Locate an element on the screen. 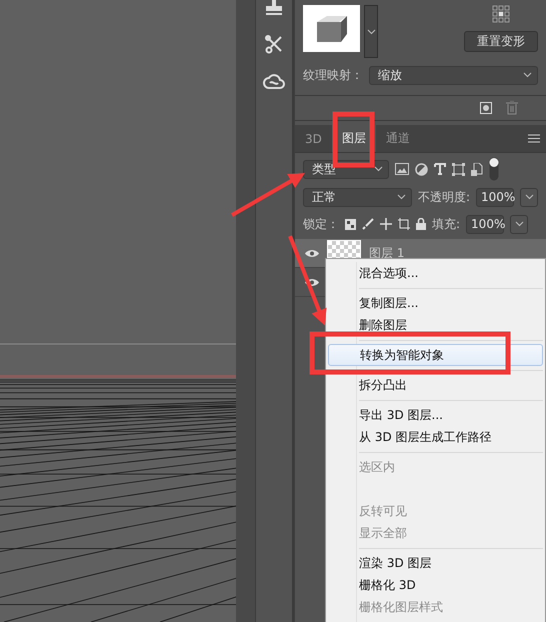 This screenshot has height=622, width=546. fill-dropdown is located at coordinates (519, 224).